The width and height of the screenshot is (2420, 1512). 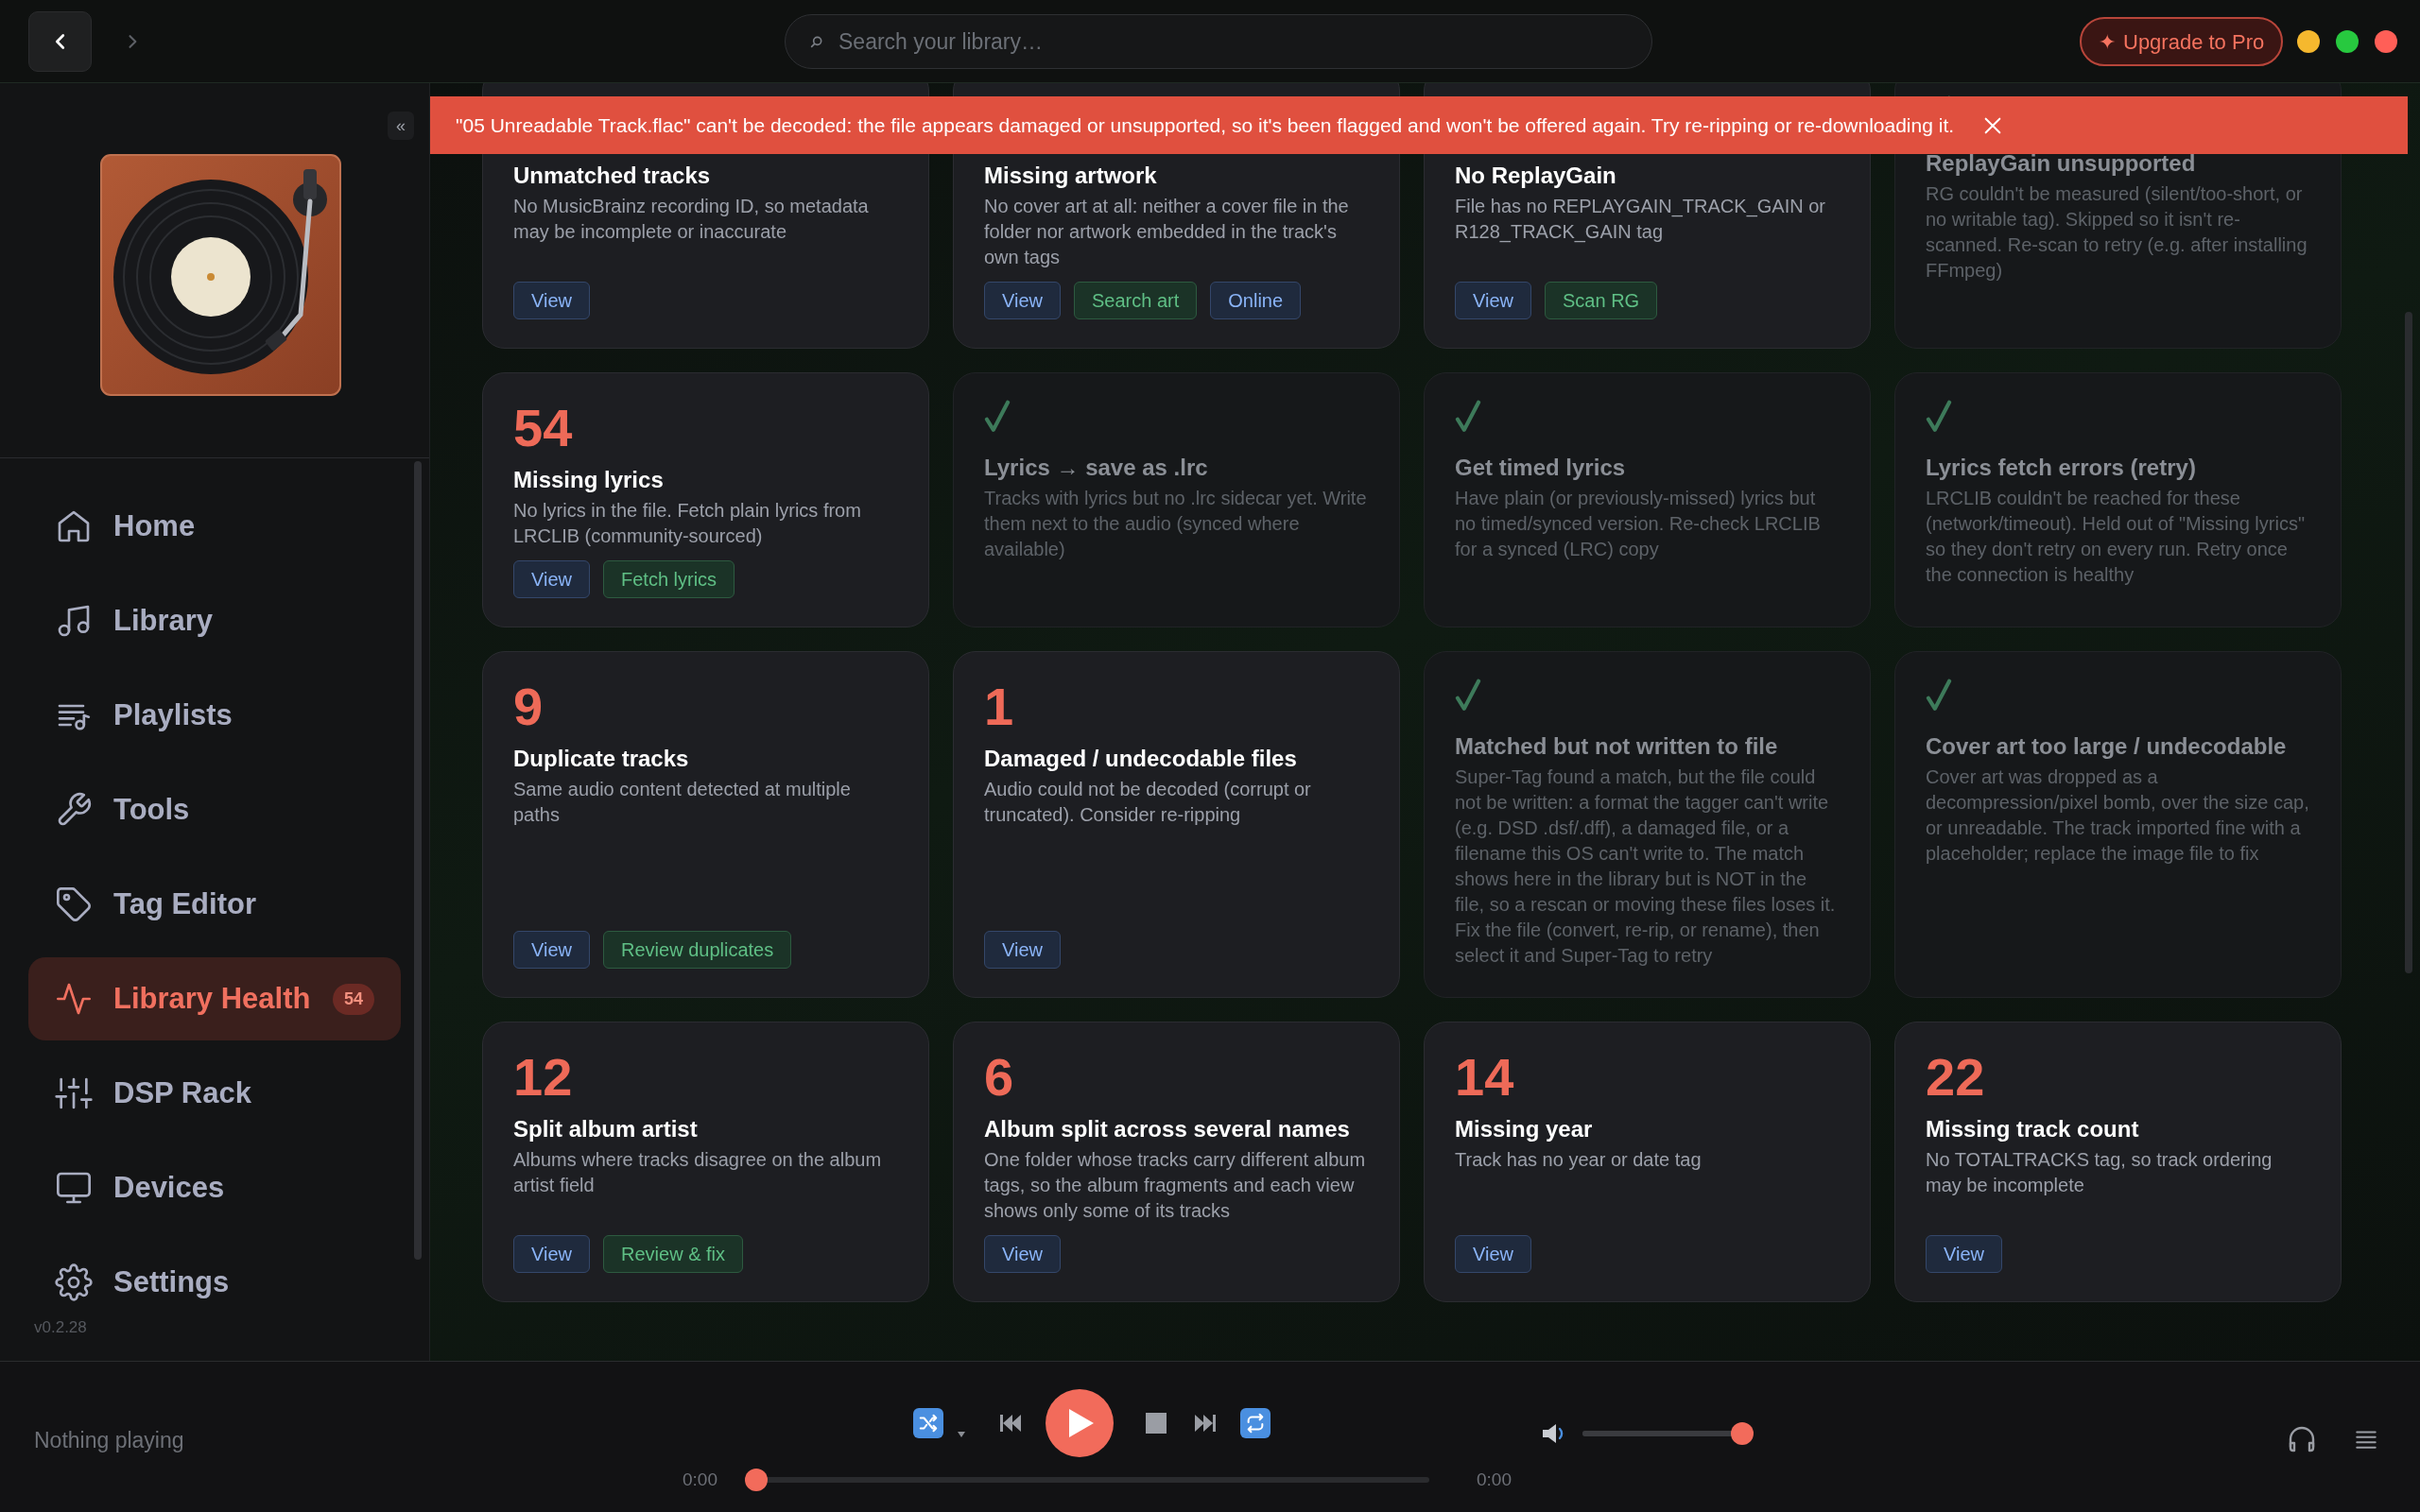 What do you see at coordinates (698, 1172) in the screenshot?
I see `card-description: Albums where tracks disagree on the album artist field` at bounding box center [698, 1172].